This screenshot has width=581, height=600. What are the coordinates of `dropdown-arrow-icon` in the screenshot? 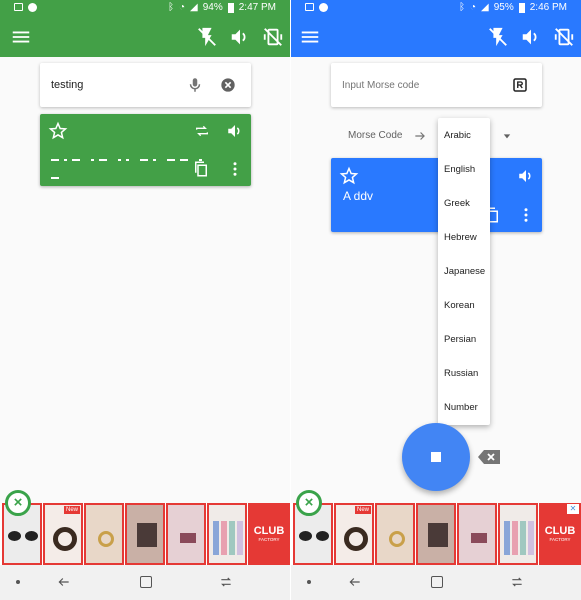 It's located at (507, 136).